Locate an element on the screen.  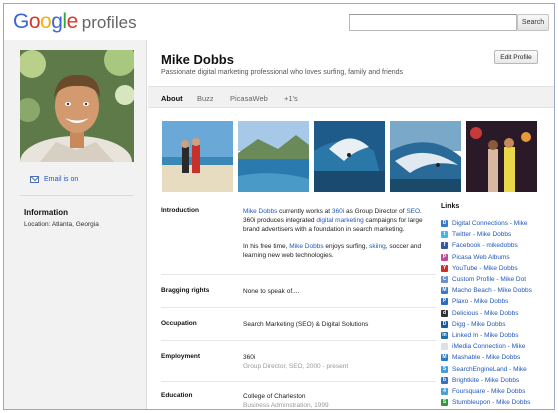
link-label: Mashable - Mike Dobbs is located at coordinates (486, 358).